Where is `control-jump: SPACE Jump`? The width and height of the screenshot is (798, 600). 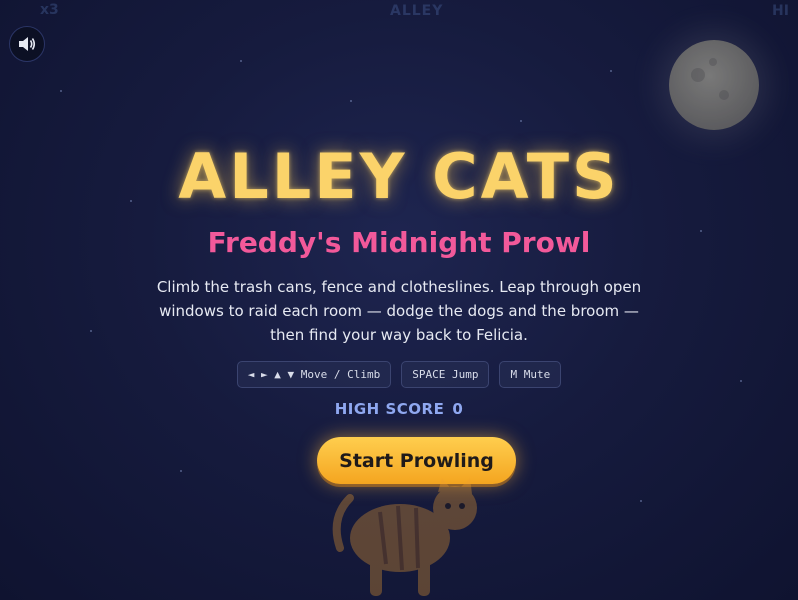 control-jump: SPACE Jump is located at coordinates (445, 374).